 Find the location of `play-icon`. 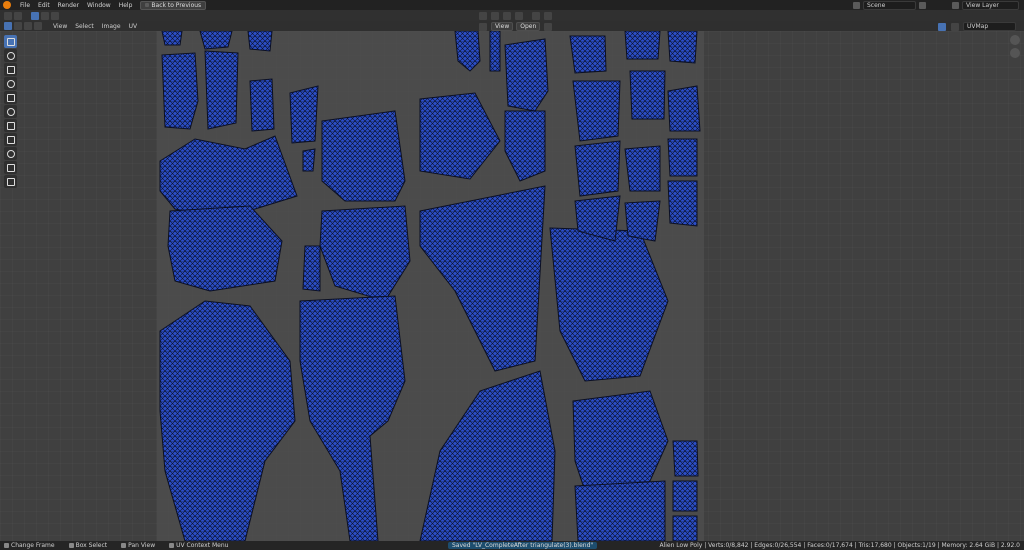

play-icon is located at coordinates (18, 15).